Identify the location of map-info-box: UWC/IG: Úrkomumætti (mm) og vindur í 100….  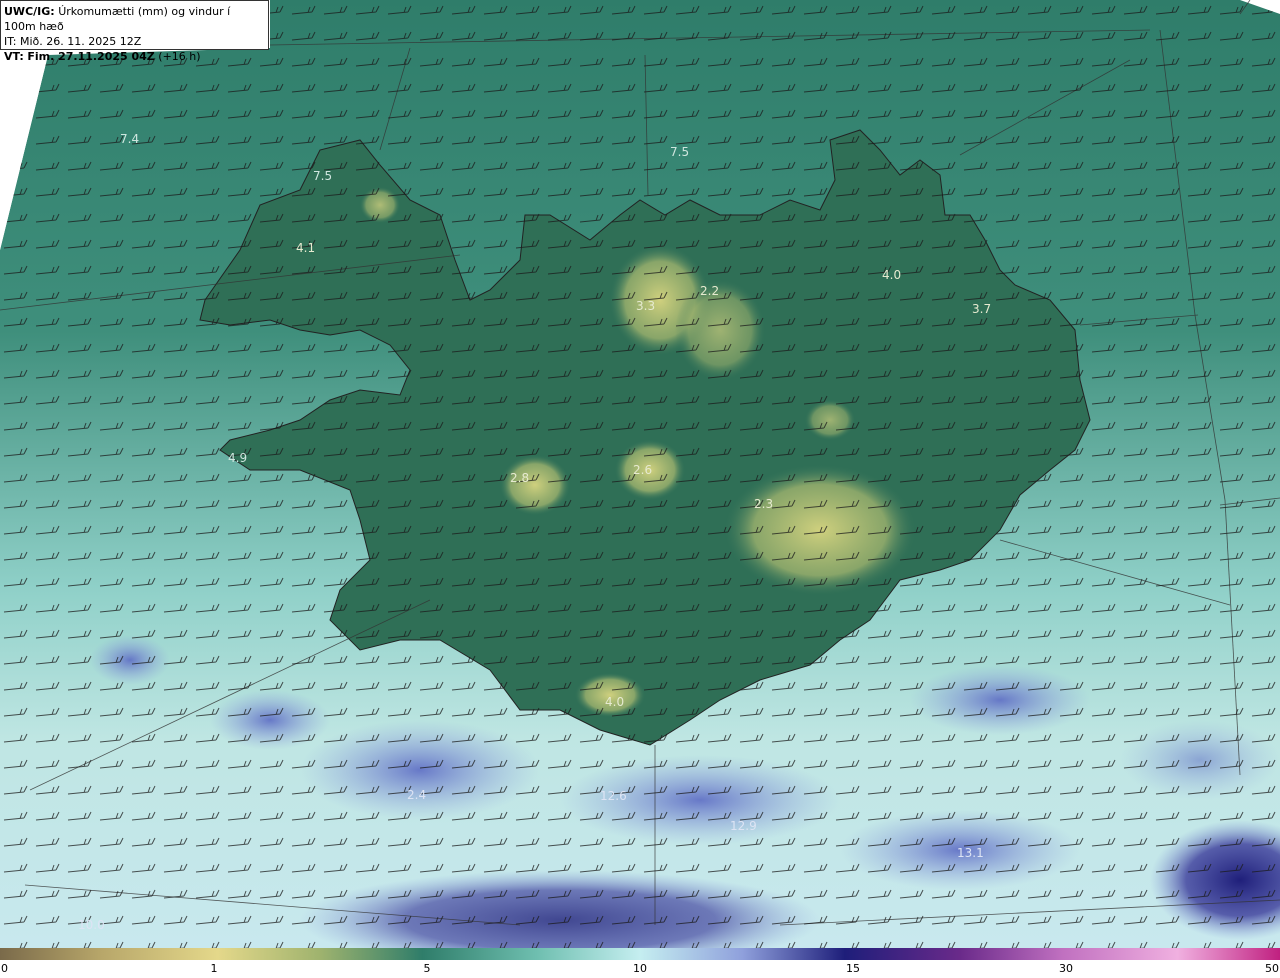
(134, 31).